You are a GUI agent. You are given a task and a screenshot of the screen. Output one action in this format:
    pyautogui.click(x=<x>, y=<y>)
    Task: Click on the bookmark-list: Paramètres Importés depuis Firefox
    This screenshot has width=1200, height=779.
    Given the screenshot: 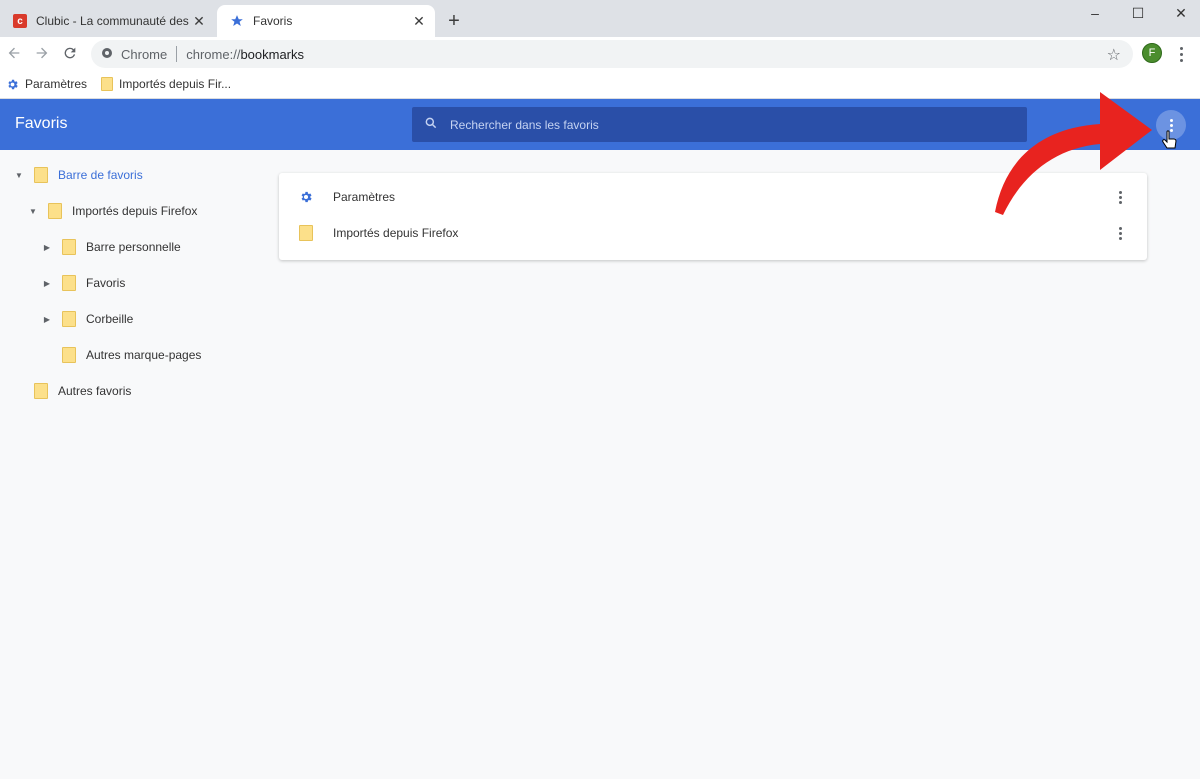 What is the action you would take?
    pyautogui.click(x=713, y=216)
    